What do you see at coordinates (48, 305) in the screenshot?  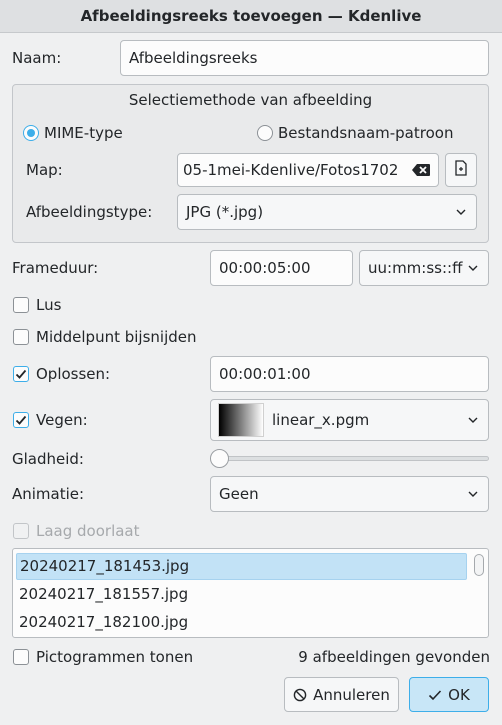 I see `loop-label: Lus` at bounding box center [48, 305].